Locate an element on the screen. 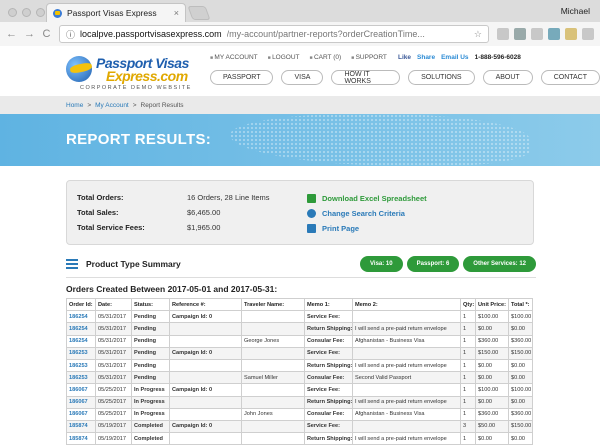 This screenshot has width=600, height=447. unit-price-cell: $360.00 is located at coordinates (492, 414).